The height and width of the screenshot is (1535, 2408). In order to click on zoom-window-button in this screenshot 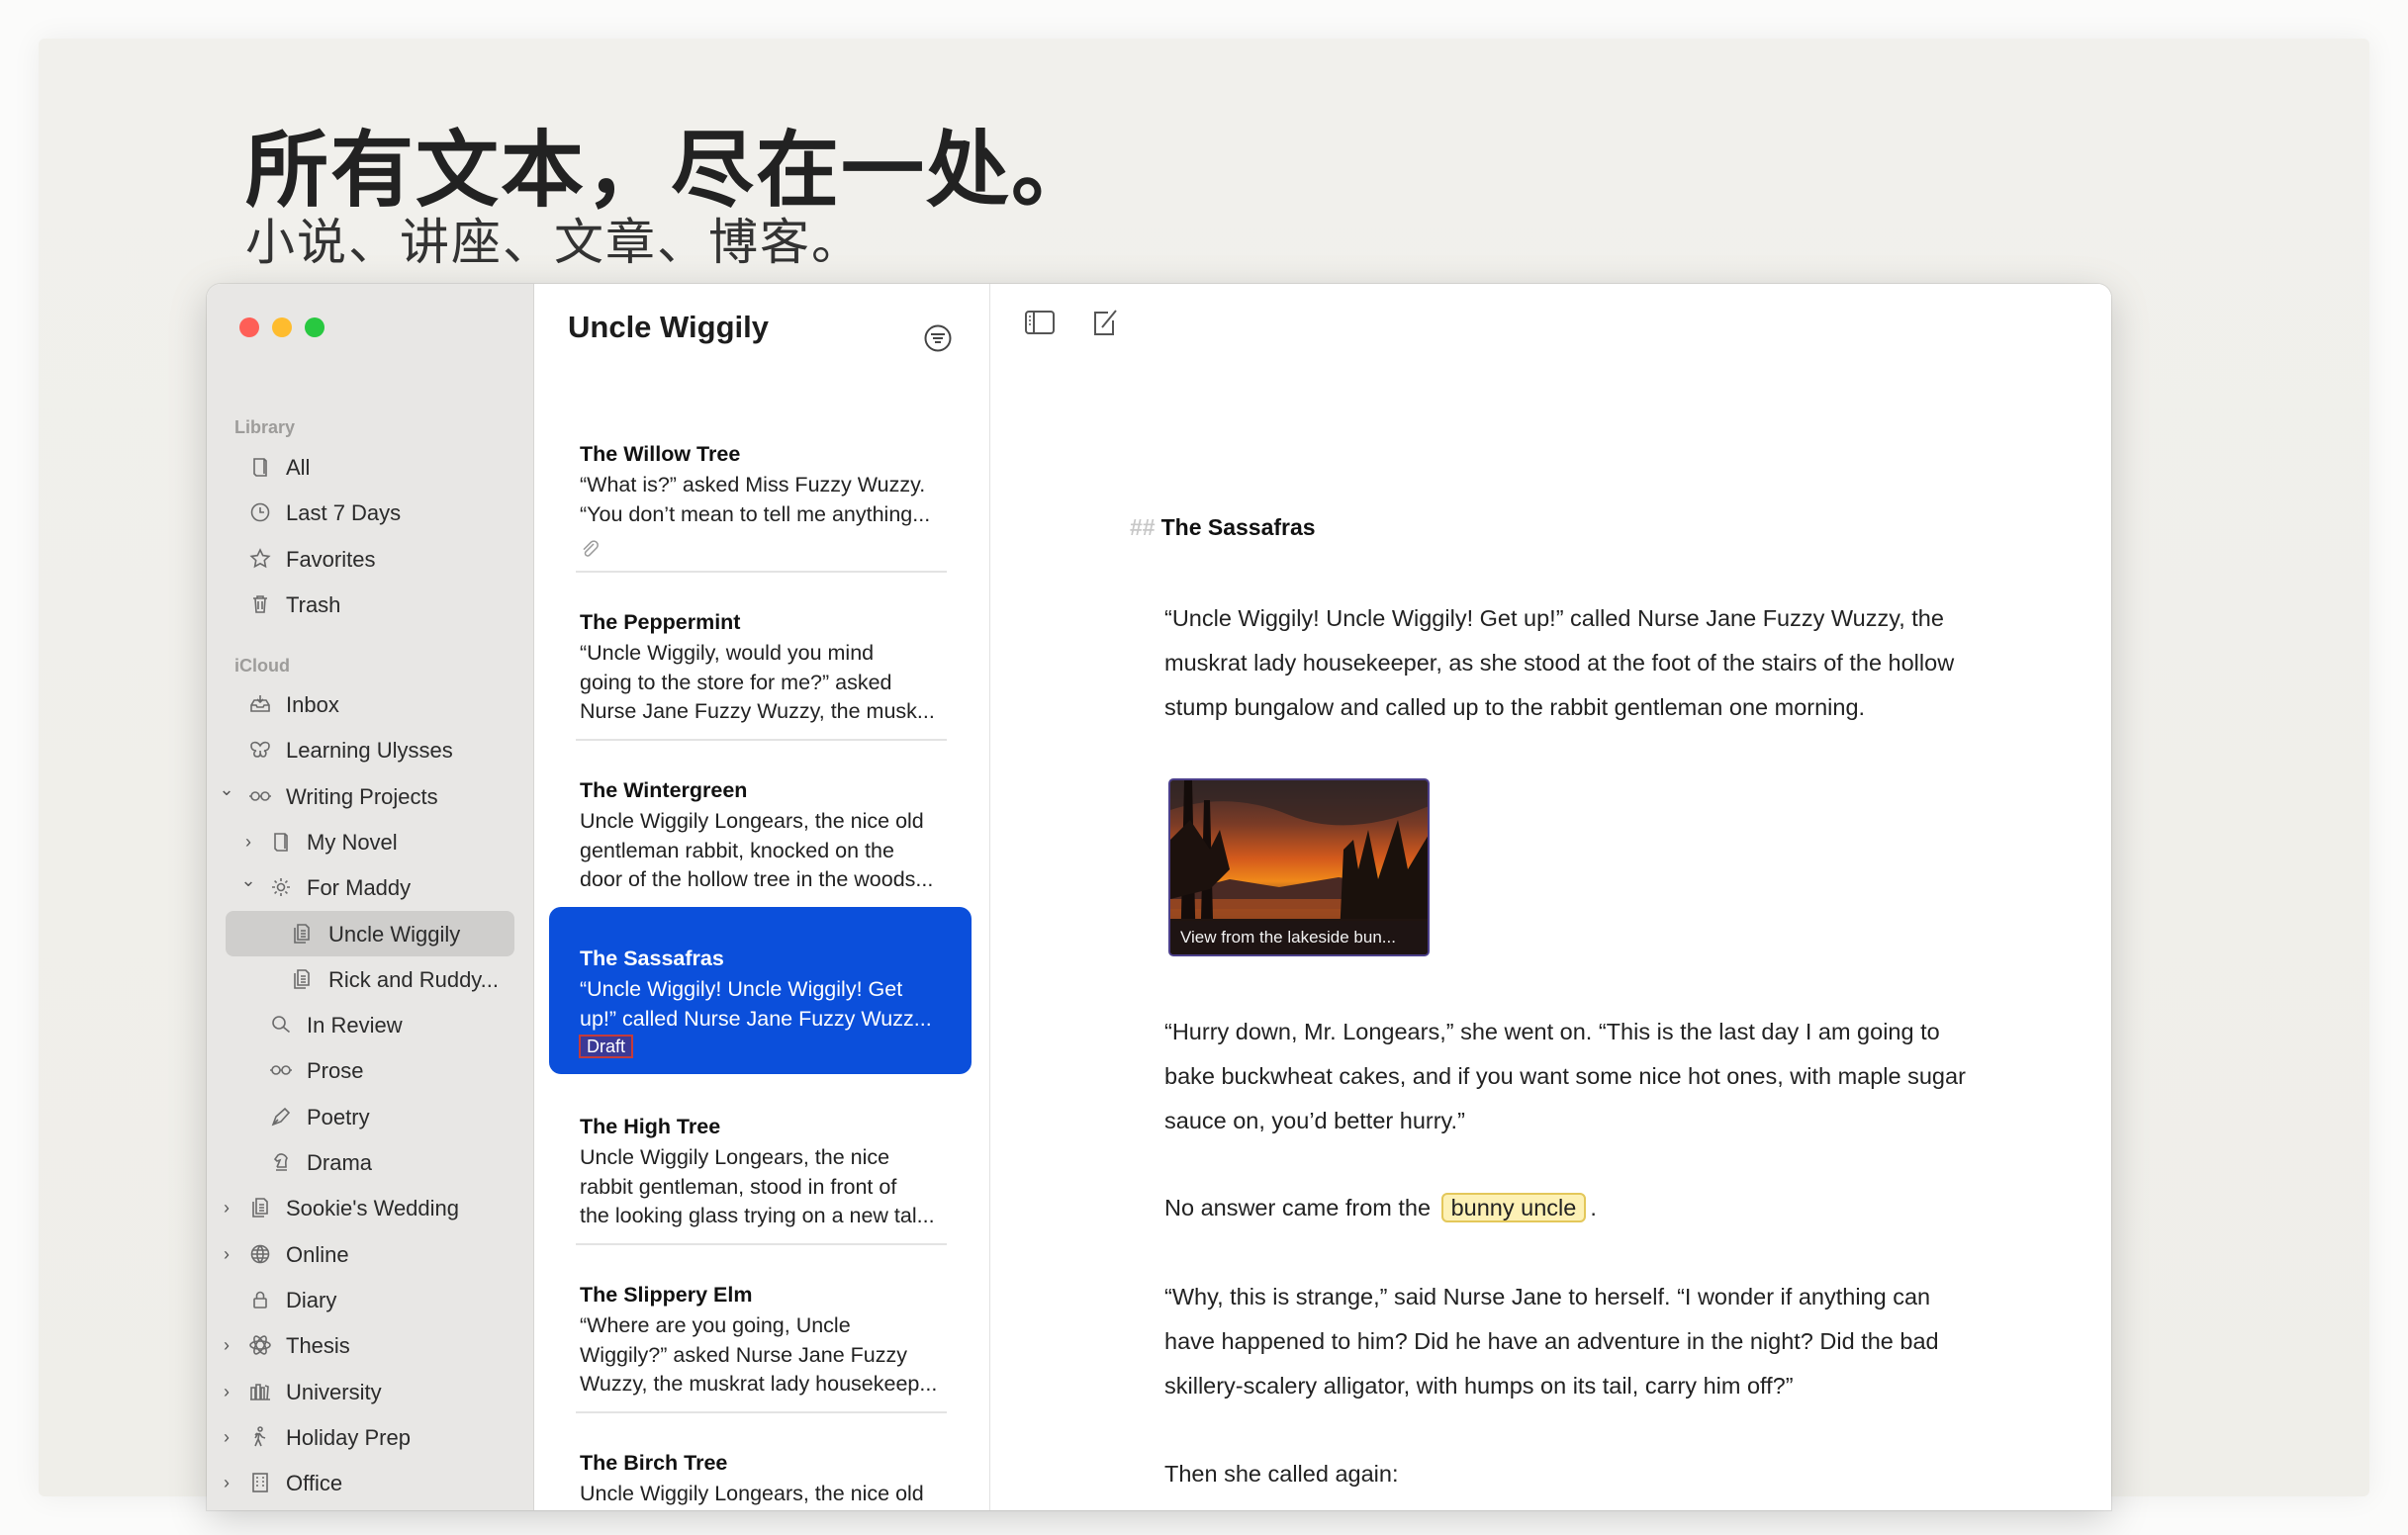, I will do `click(314, 327)`.